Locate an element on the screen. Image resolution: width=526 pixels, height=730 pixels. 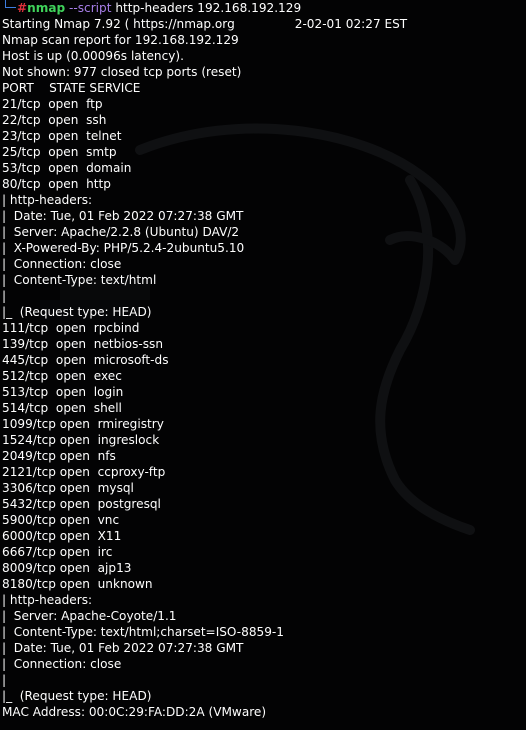
output-line: 6000/tcp open X11 is located at coordinates (62, 536).